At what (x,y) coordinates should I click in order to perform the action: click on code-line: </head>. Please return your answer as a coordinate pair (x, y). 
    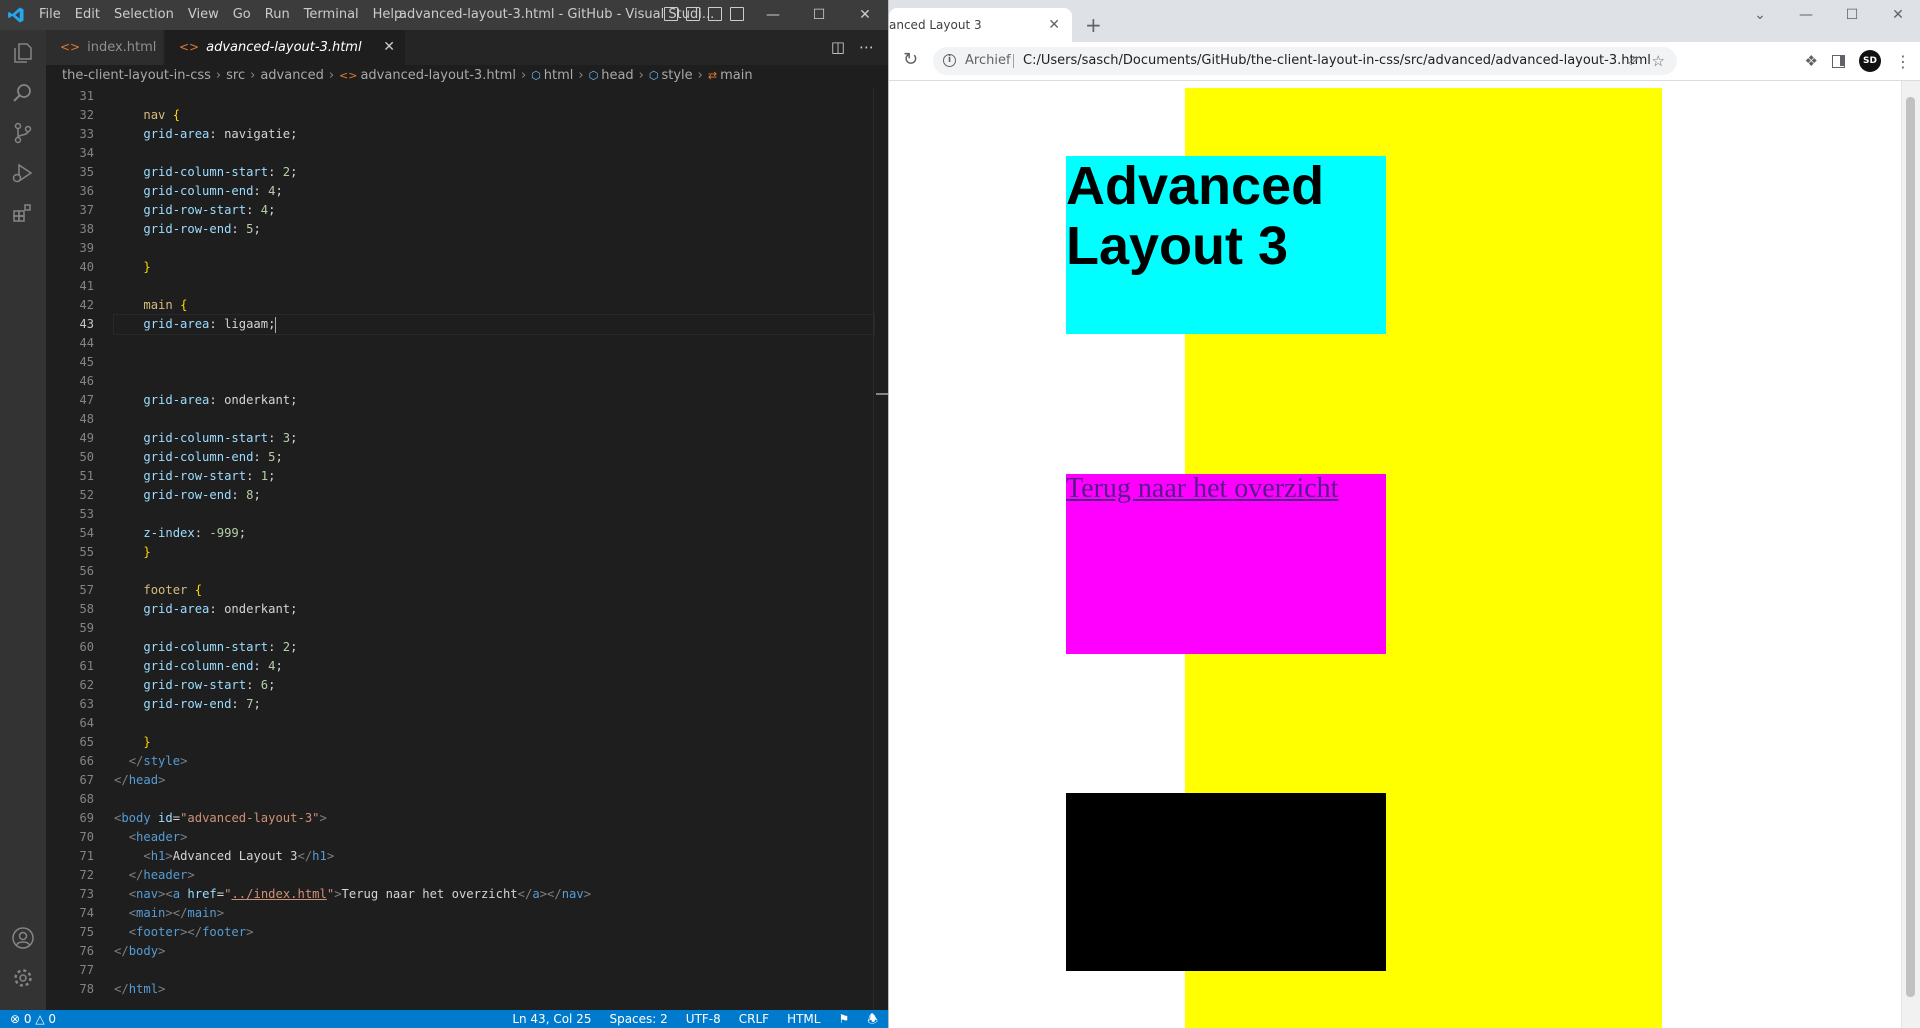
    Looking at the image, I should click on (494, 780).